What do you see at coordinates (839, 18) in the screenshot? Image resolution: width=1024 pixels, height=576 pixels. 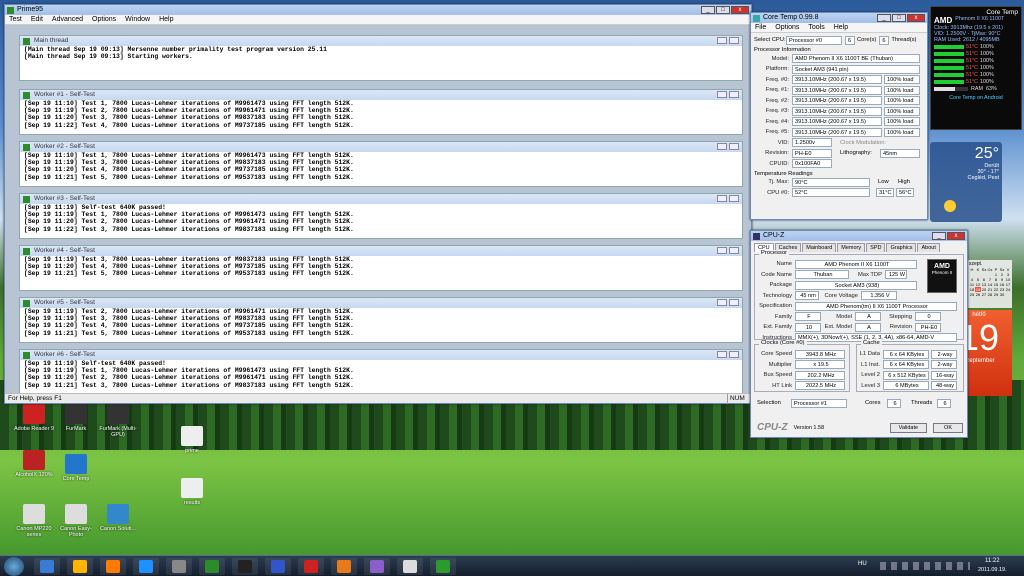 I see `coretemp-titlebar: Core Temp 0.99.8 _ □ x` at bounding box center [839, 18].